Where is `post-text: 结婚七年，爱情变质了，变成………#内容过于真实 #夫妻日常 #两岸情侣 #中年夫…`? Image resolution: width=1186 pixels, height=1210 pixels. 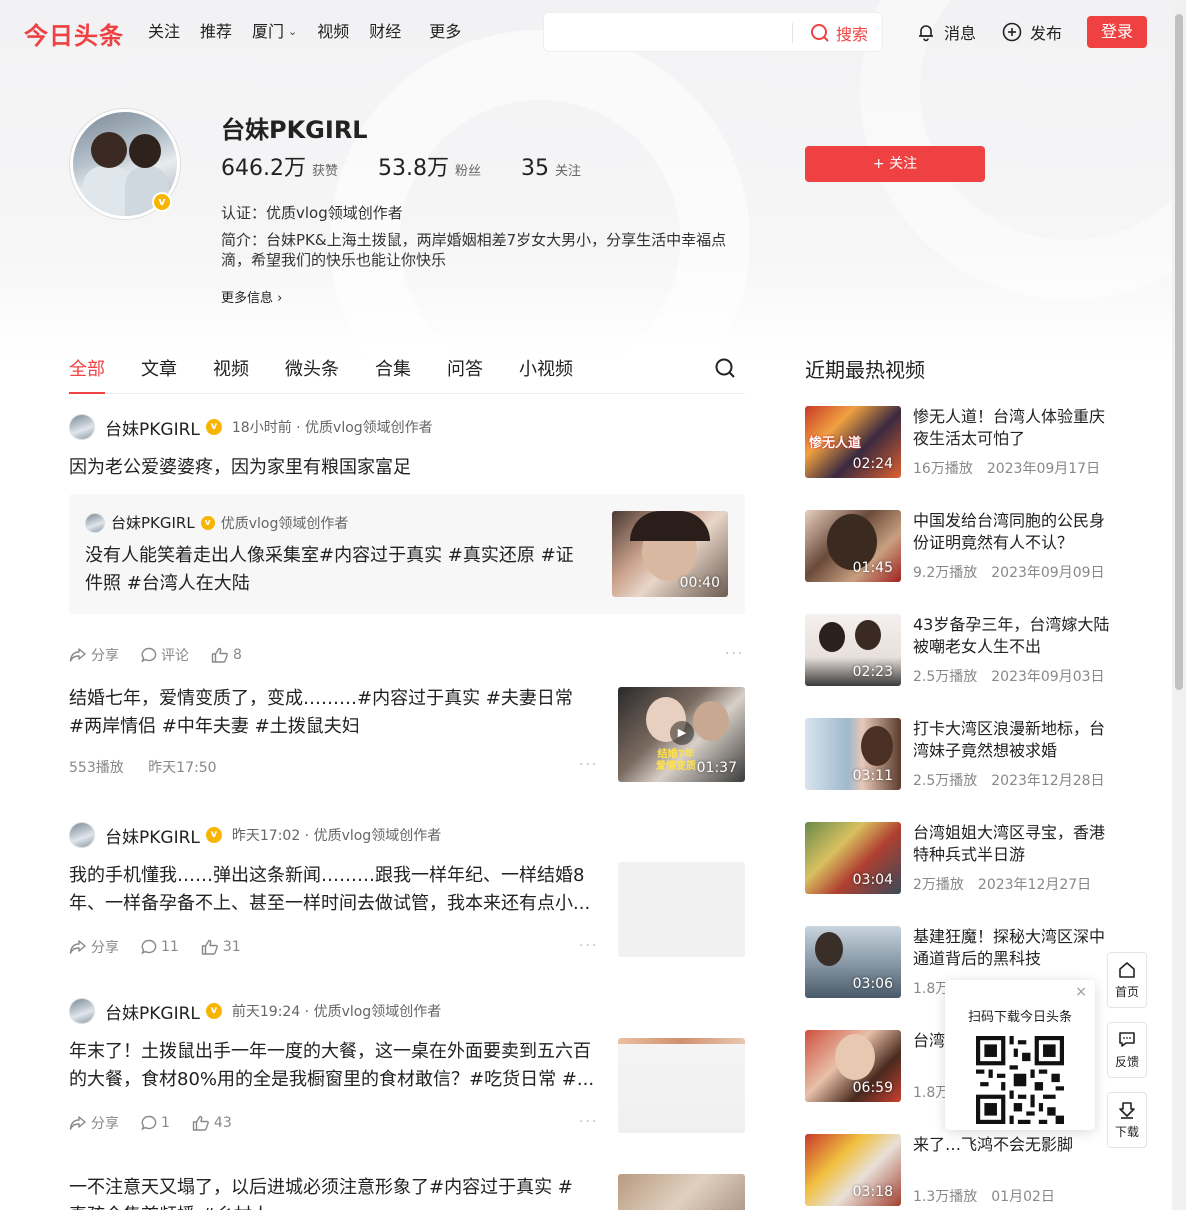 post-text: 结婚七年，爱情变质了，变成………#内容过于真实 #夫妻日常 #两岸情侣 #中年夫… is located at coordinates (329, 713).